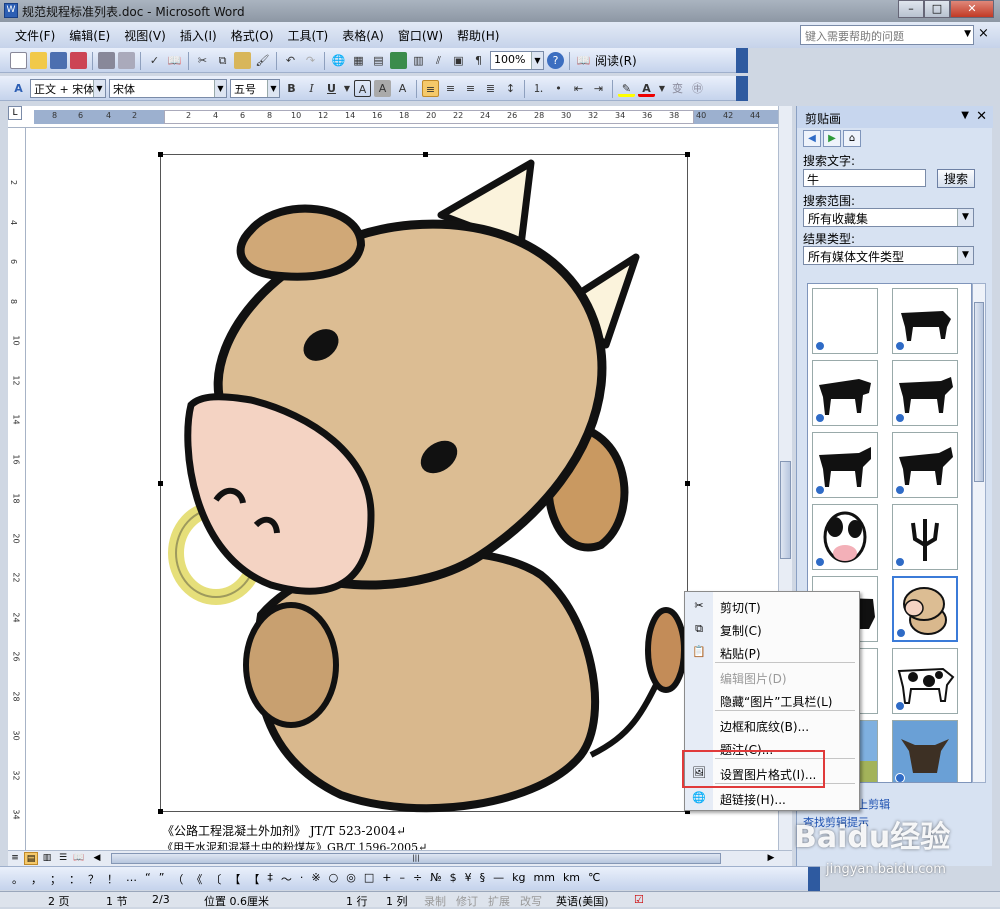 The height and width of the screenshot is (909, 1000). Describe the element at coordinates (145, 35) in the screenshot. I see `menu-item: 视图(V)` at that location.